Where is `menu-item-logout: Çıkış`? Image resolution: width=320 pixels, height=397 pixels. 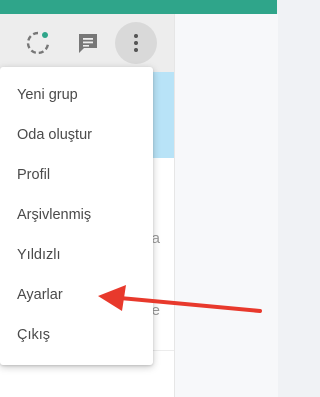 menu-item-logout: Çıkış is located at coordinates (76, 335).